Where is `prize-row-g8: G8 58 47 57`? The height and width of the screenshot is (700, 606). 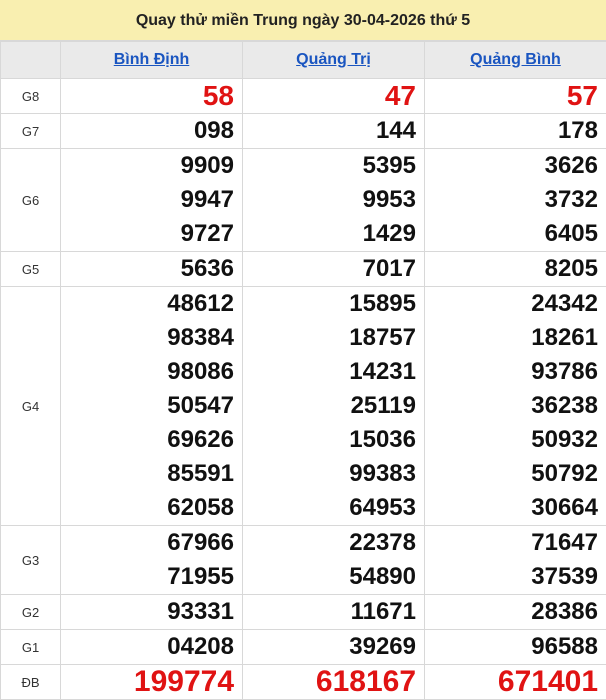 prize-row-g8: G8 58 47 57 is located at coordinates (303, 96).